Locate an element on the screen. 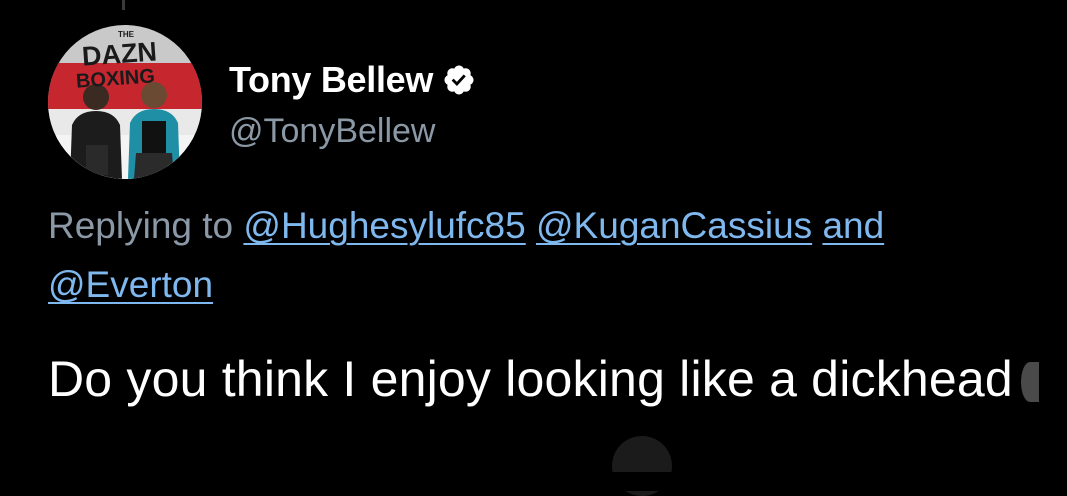 This screenshot has height=496, width=1067. display-name-row: Tony Bellew is located at coordinates (352, 80).